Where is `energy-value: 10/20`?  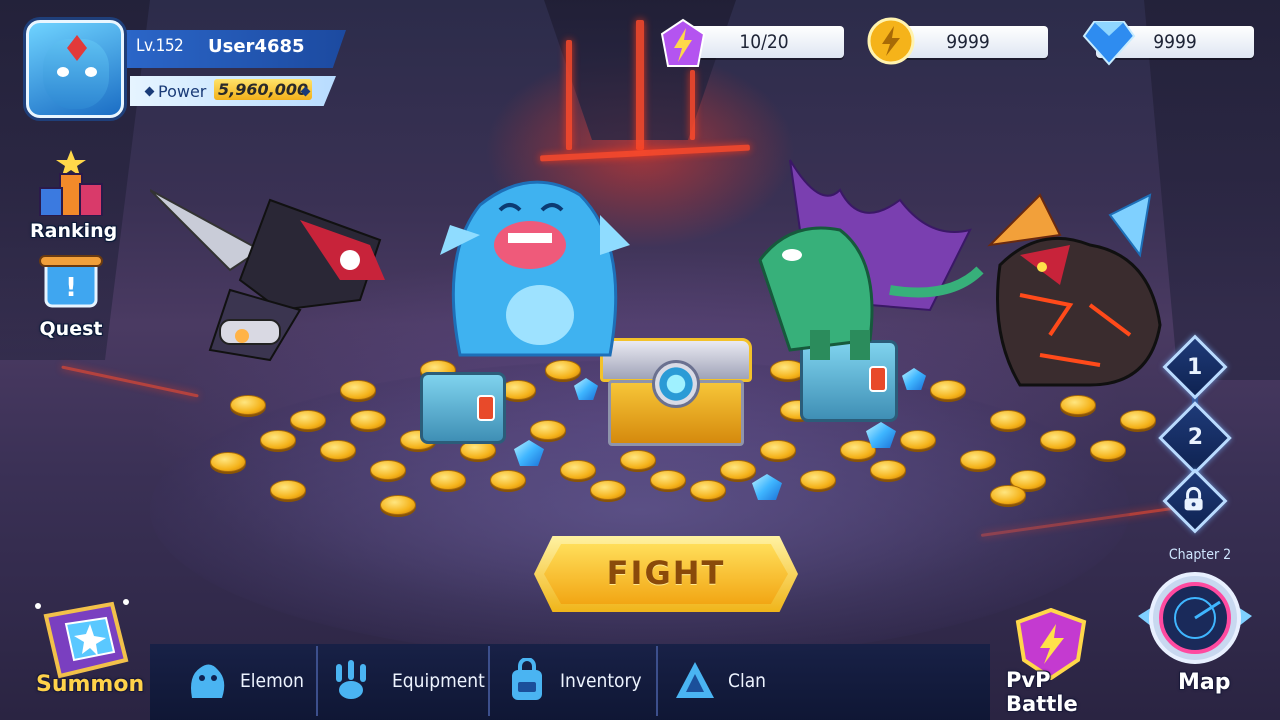 energy-value: 10/20 is located at coordinates (764, 42).